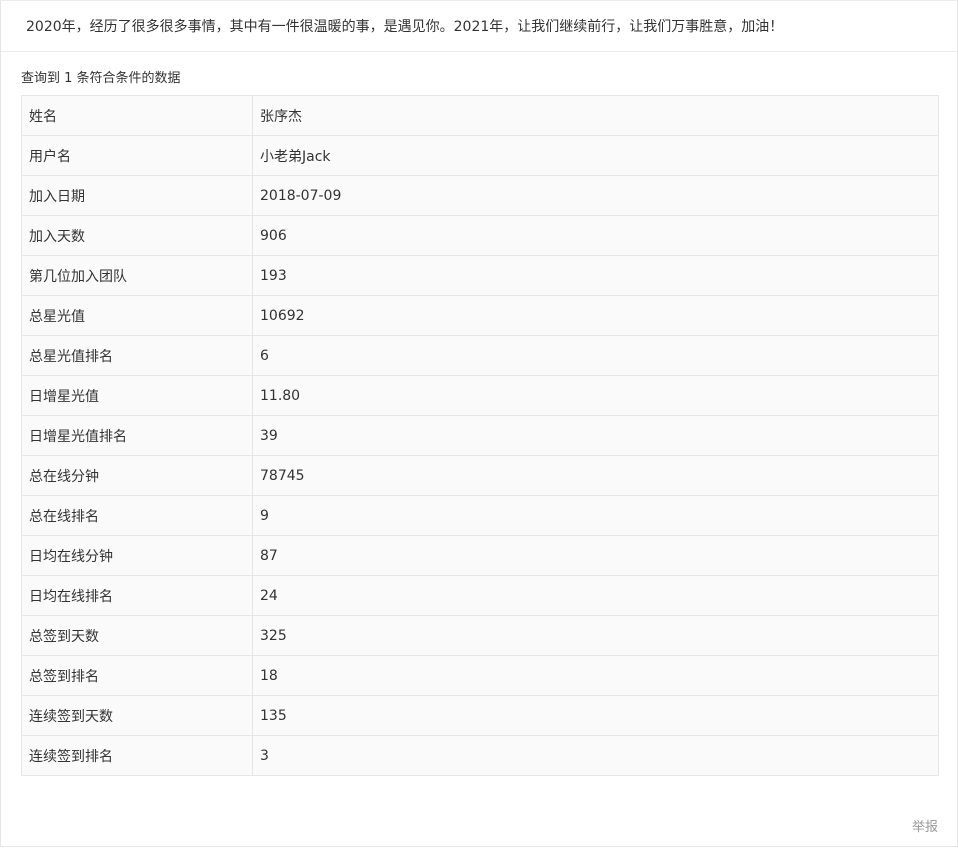 This screenshot has width=958, height=849. Describe the element at coordinates (137, 115) in the screenshot. I see `field-label: 姓名` at that location.